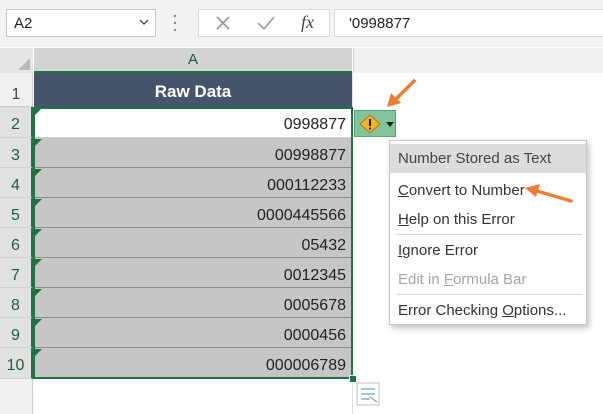  I want to click on data-cell: 00998877, so click(193, 153).